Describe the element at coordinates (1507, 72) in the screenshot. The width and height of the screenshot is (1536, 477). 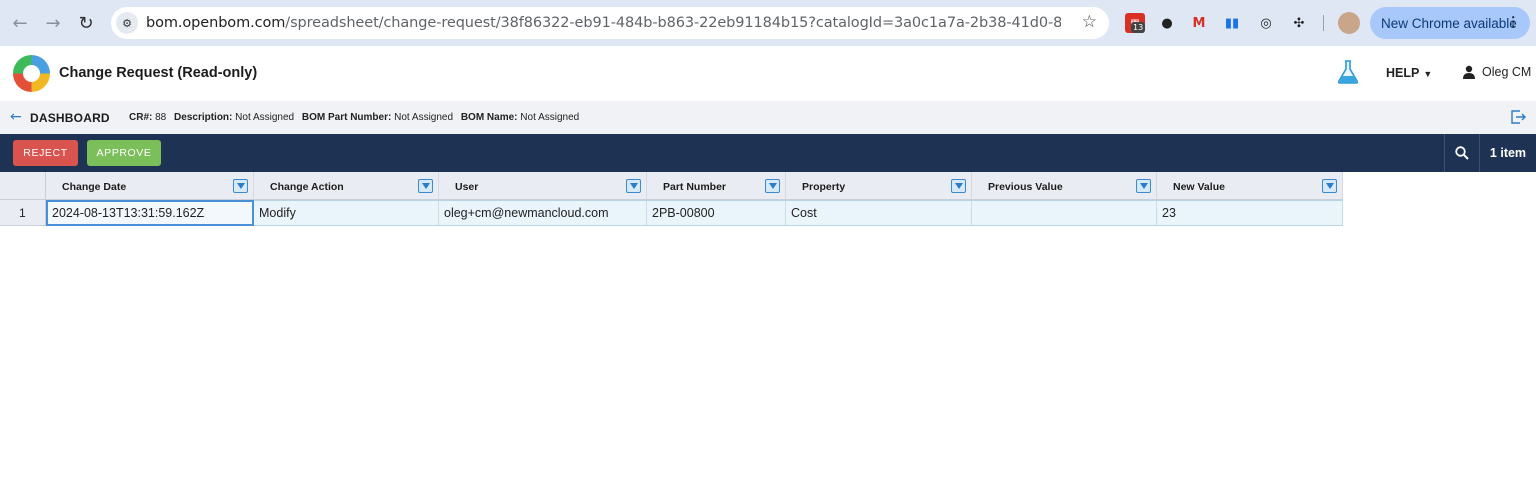
I see `user-name: Oleg CM` at that location.